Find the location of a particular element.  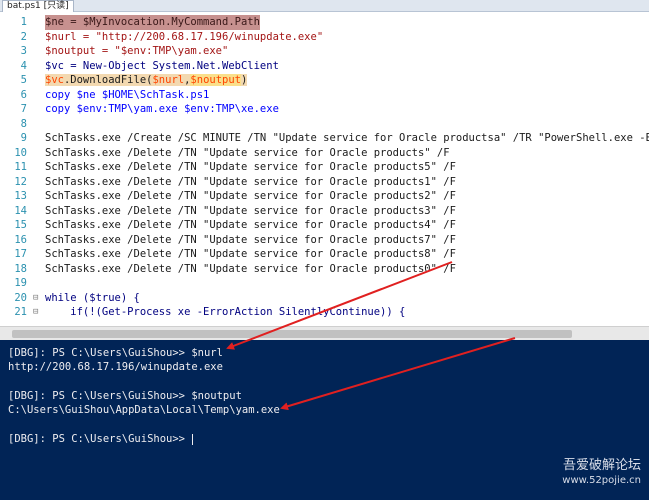

line-number: 15 is located at coordinates (20, 225).